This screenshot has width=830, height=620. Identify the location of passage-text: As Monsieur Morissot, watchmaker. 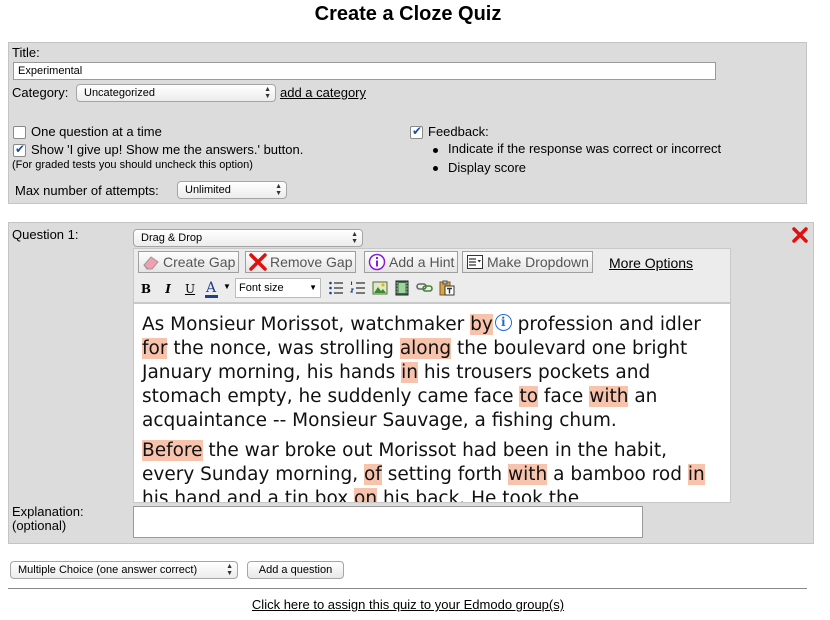
(306, 324).